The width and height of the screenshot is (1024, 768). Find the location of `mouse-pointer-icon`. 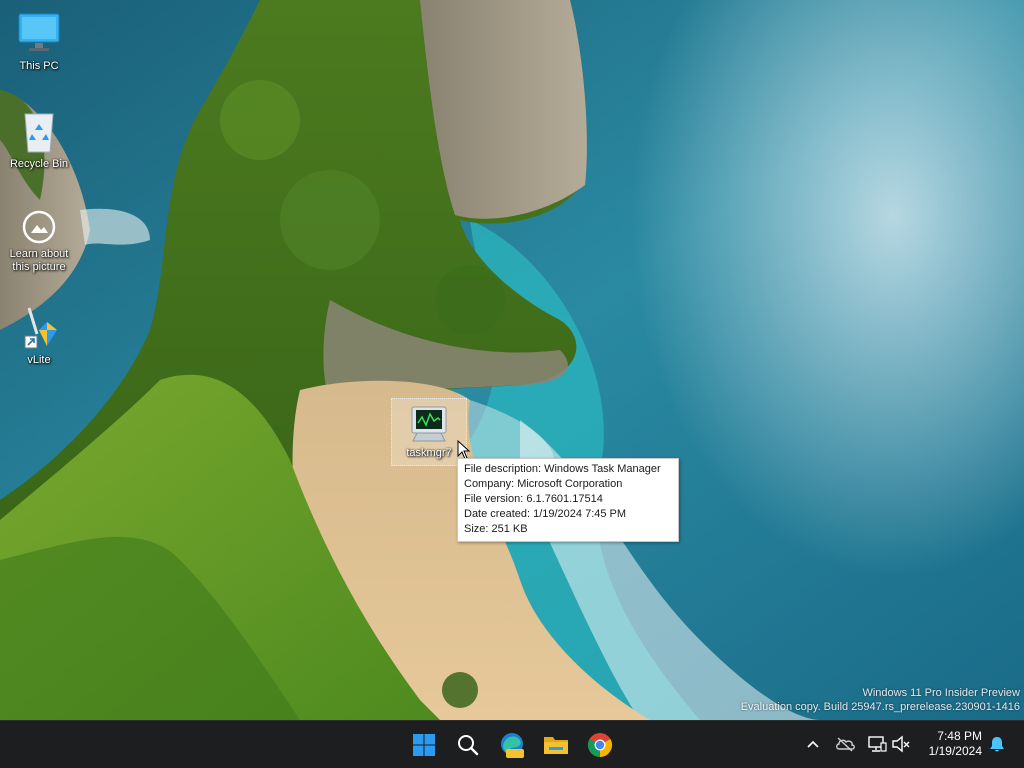

mouse-pointer-icon is located at coordinates (464, 450).